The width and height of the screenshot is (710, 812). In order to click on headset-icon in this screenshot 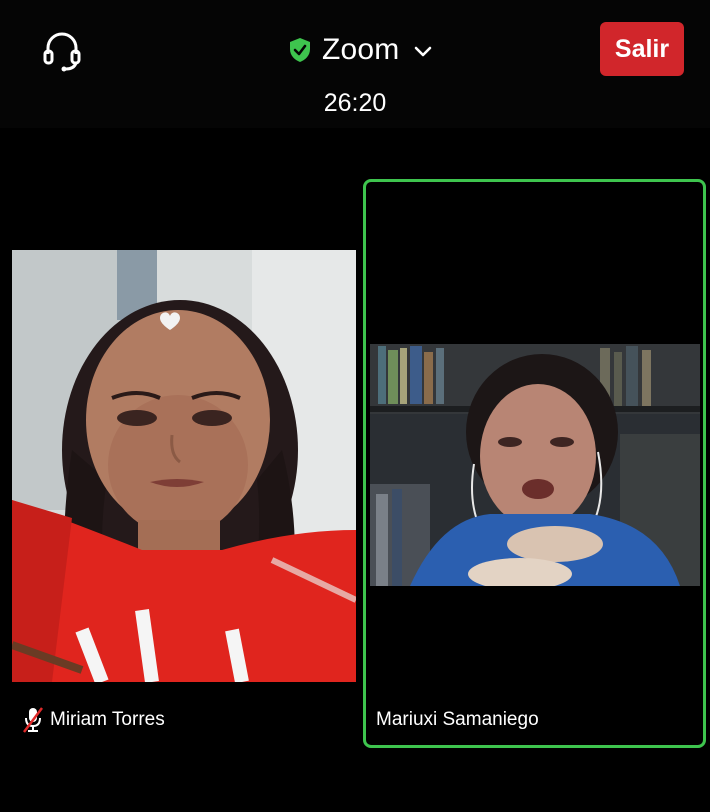, I will do `click(62, 50)`.